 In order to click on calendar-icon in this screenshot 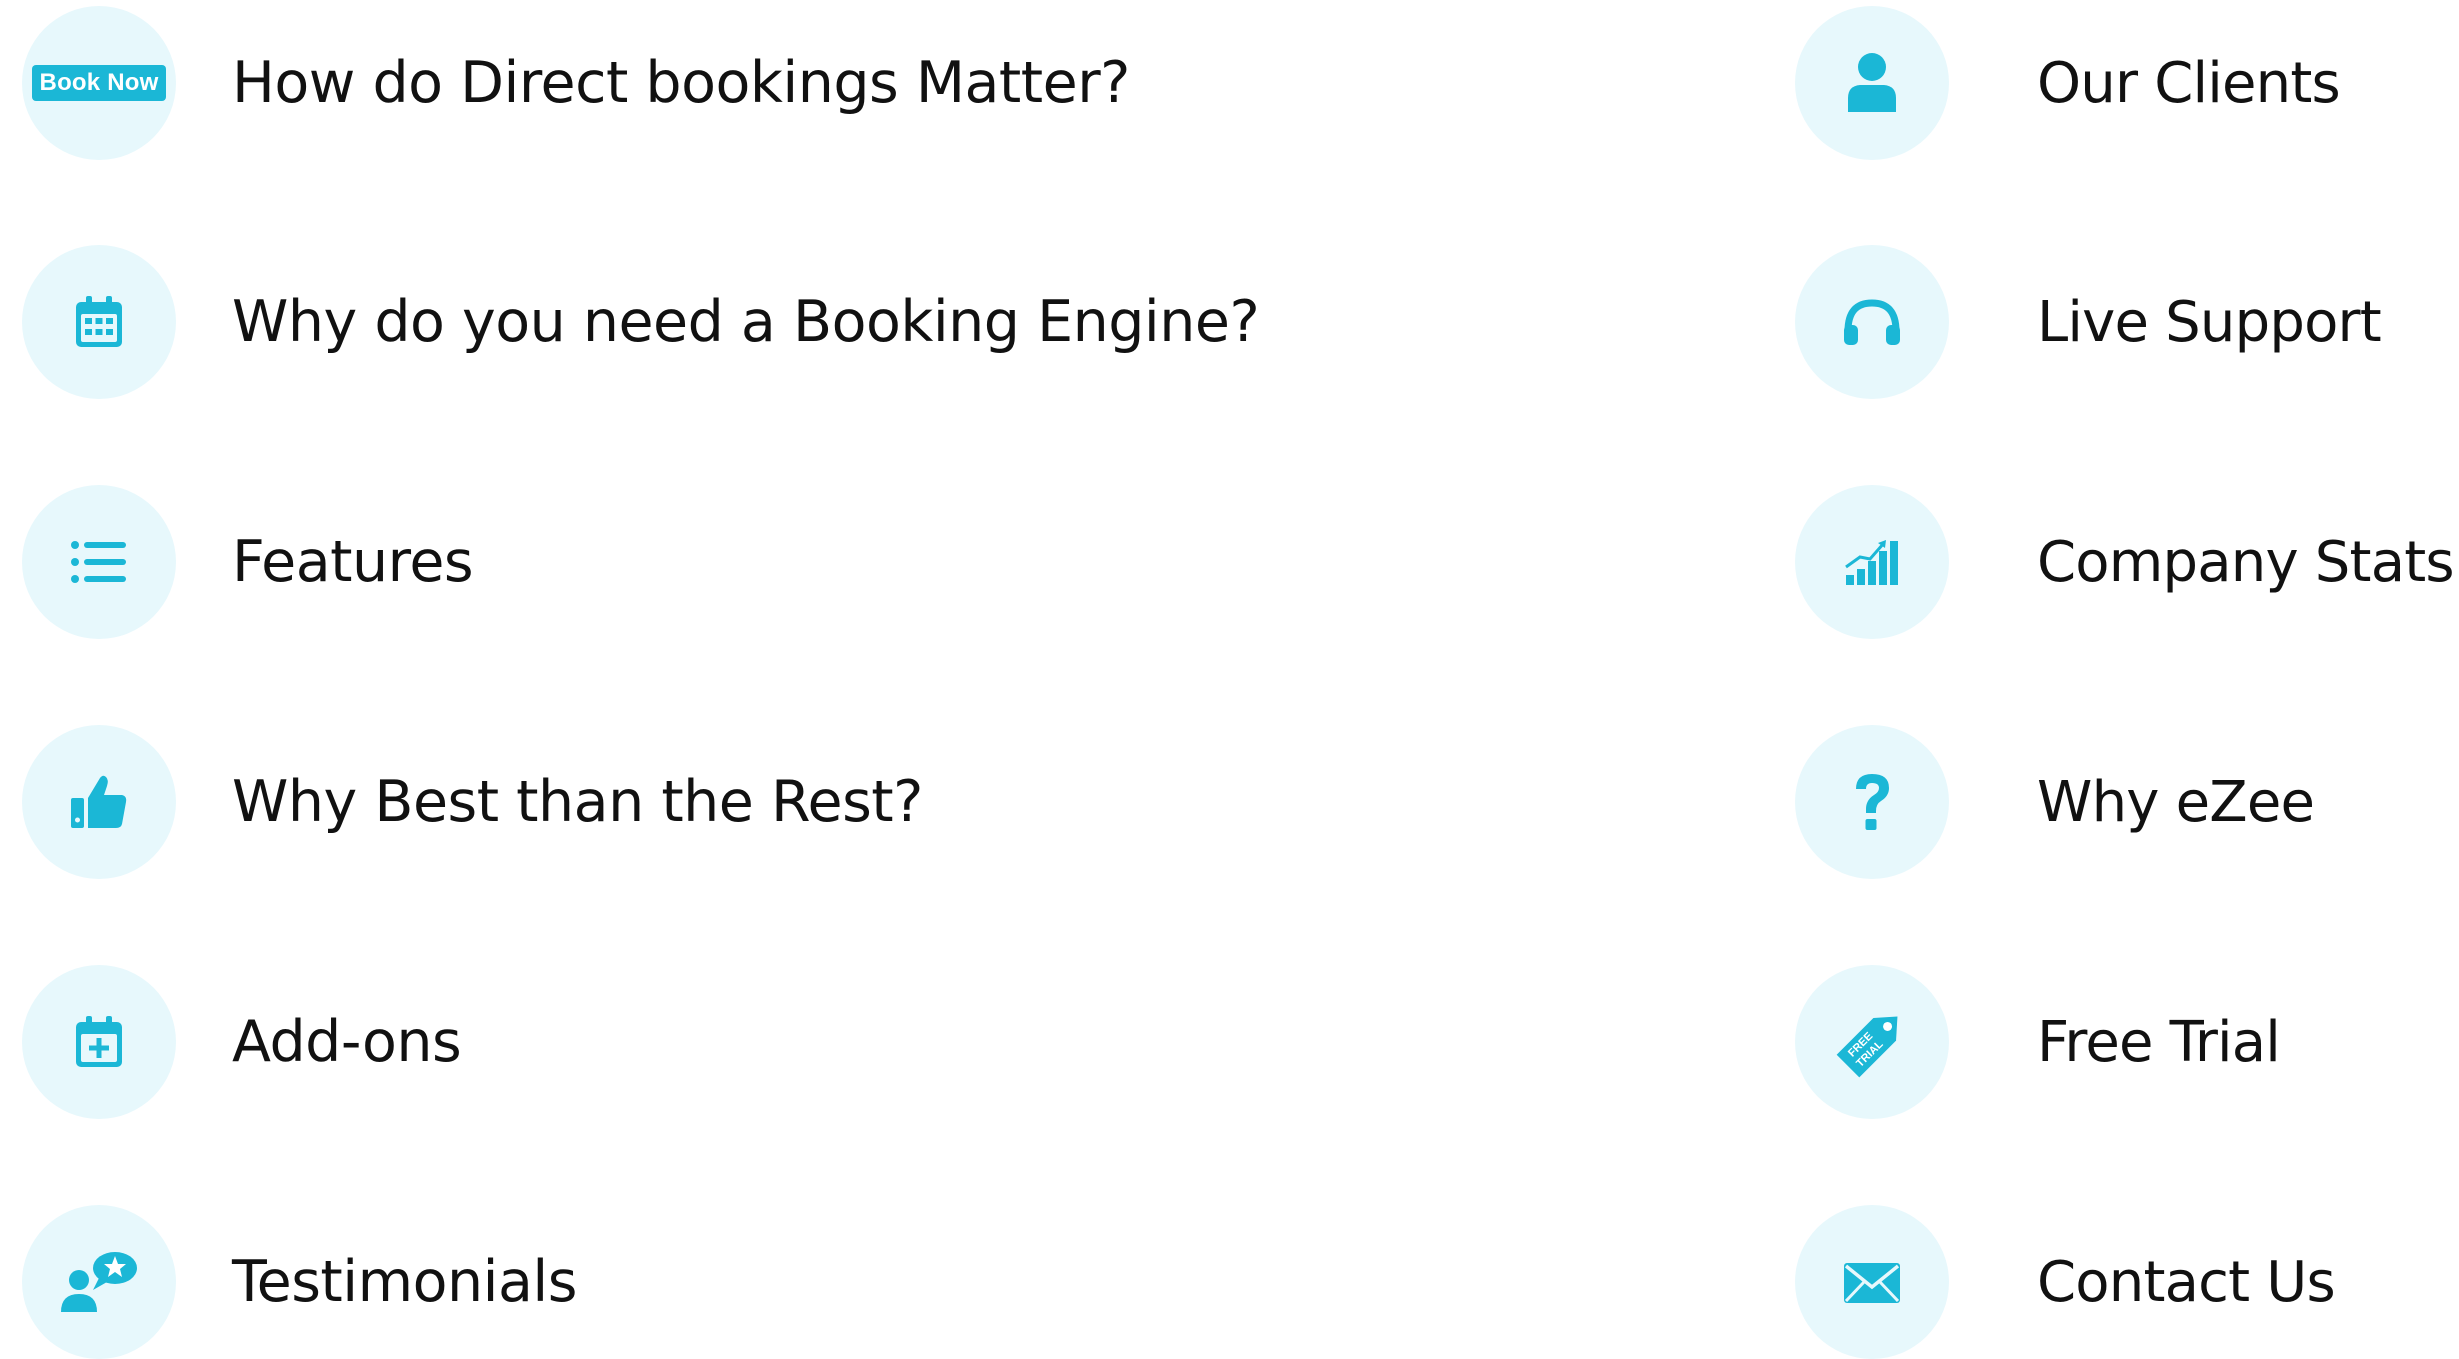, I will do `click(99, 322)`.